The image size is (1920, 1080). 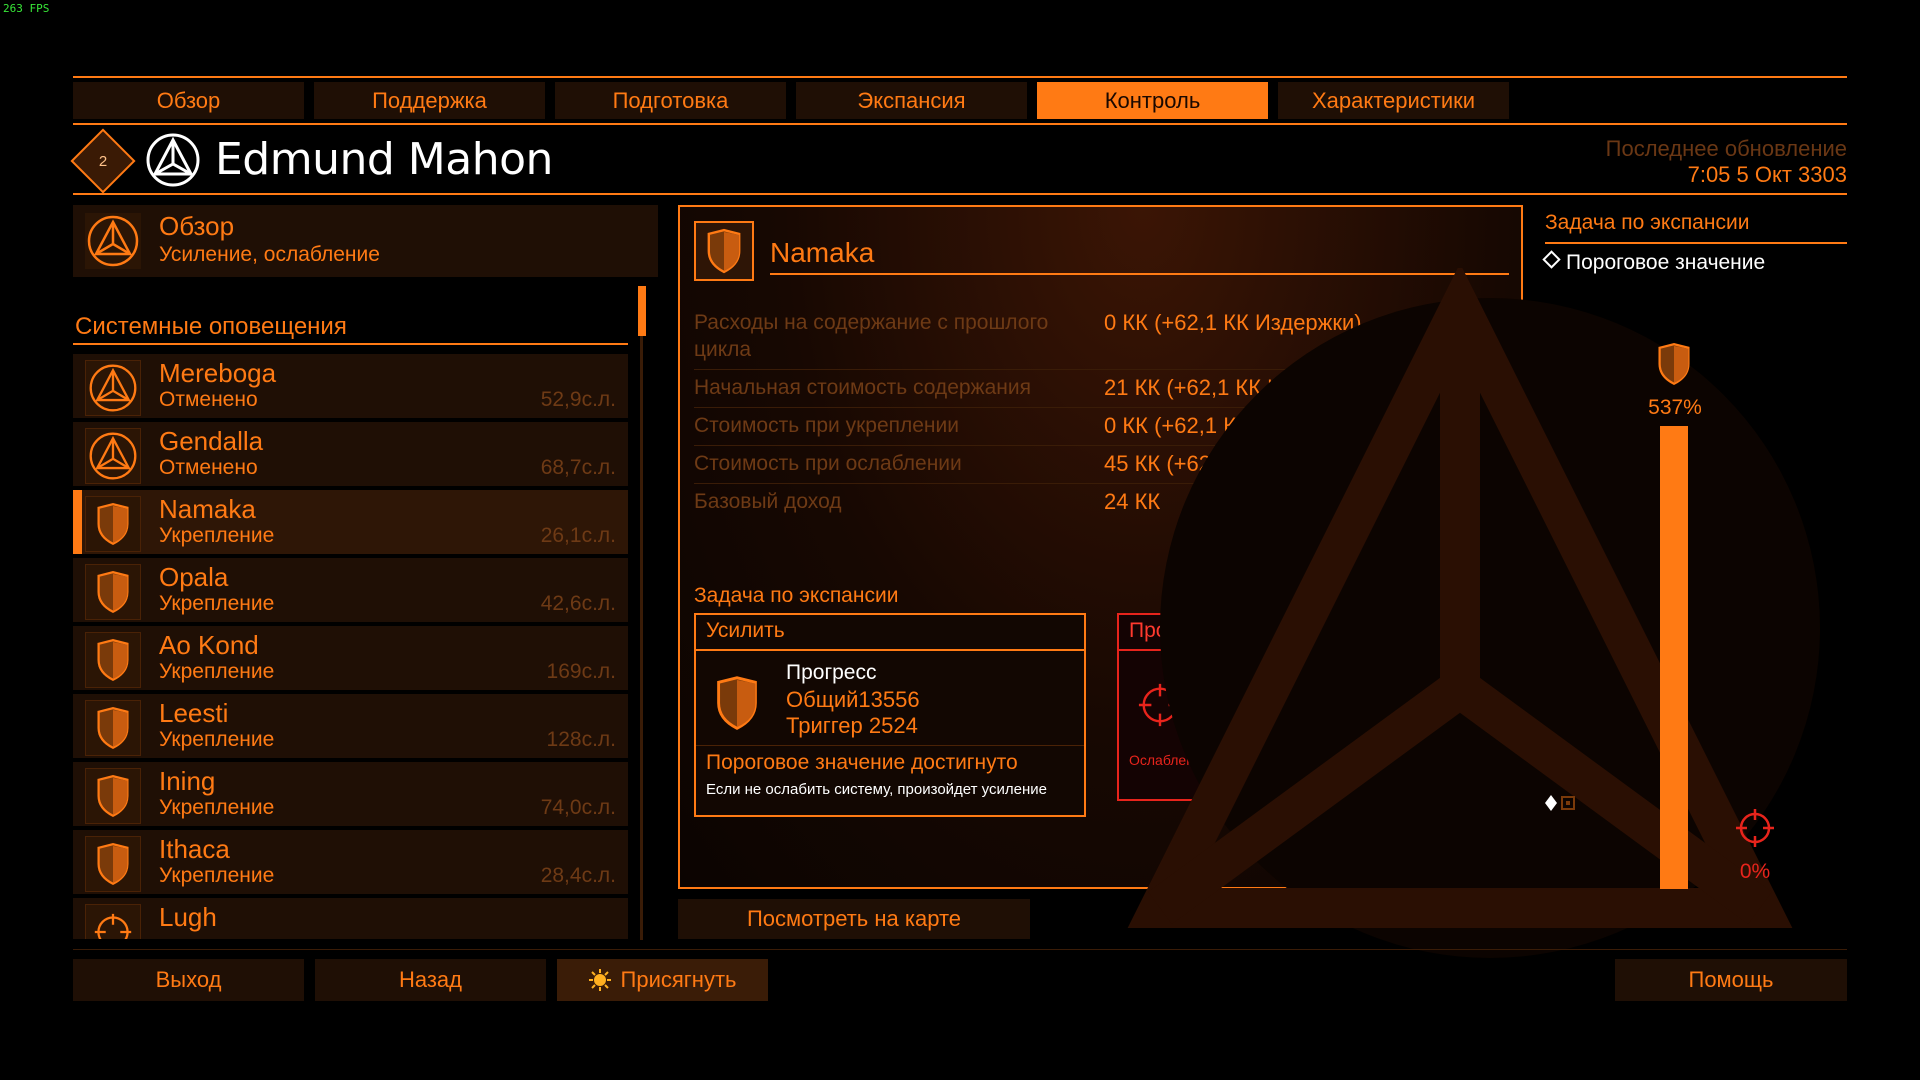 What do you see at coordinates (1726, 148) in the screenshot?
I see `last-update-label: Последнее обновление` at bounding box center [1726, 148].